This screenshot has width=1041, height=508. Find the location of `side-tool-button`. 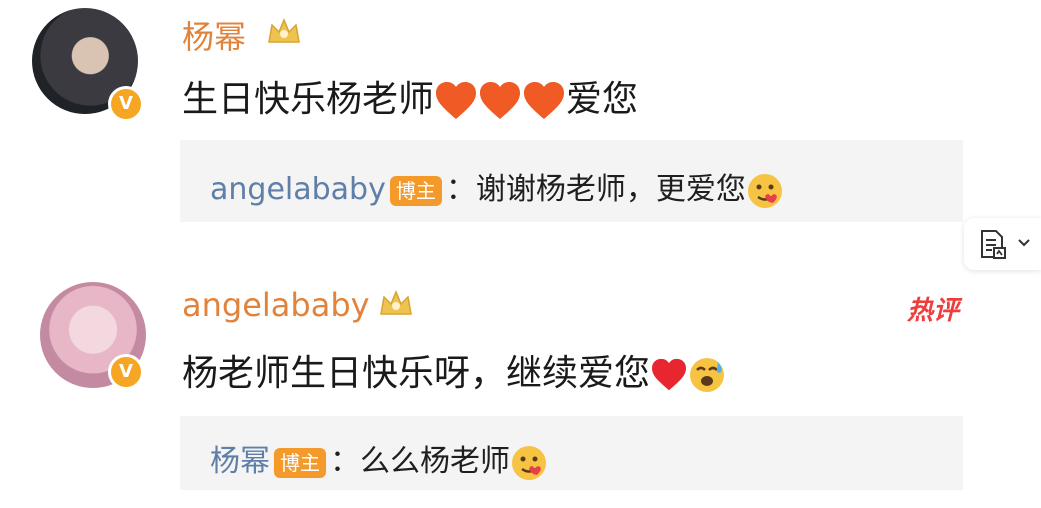

side-tool-button is located at coordinates (1002, 244).